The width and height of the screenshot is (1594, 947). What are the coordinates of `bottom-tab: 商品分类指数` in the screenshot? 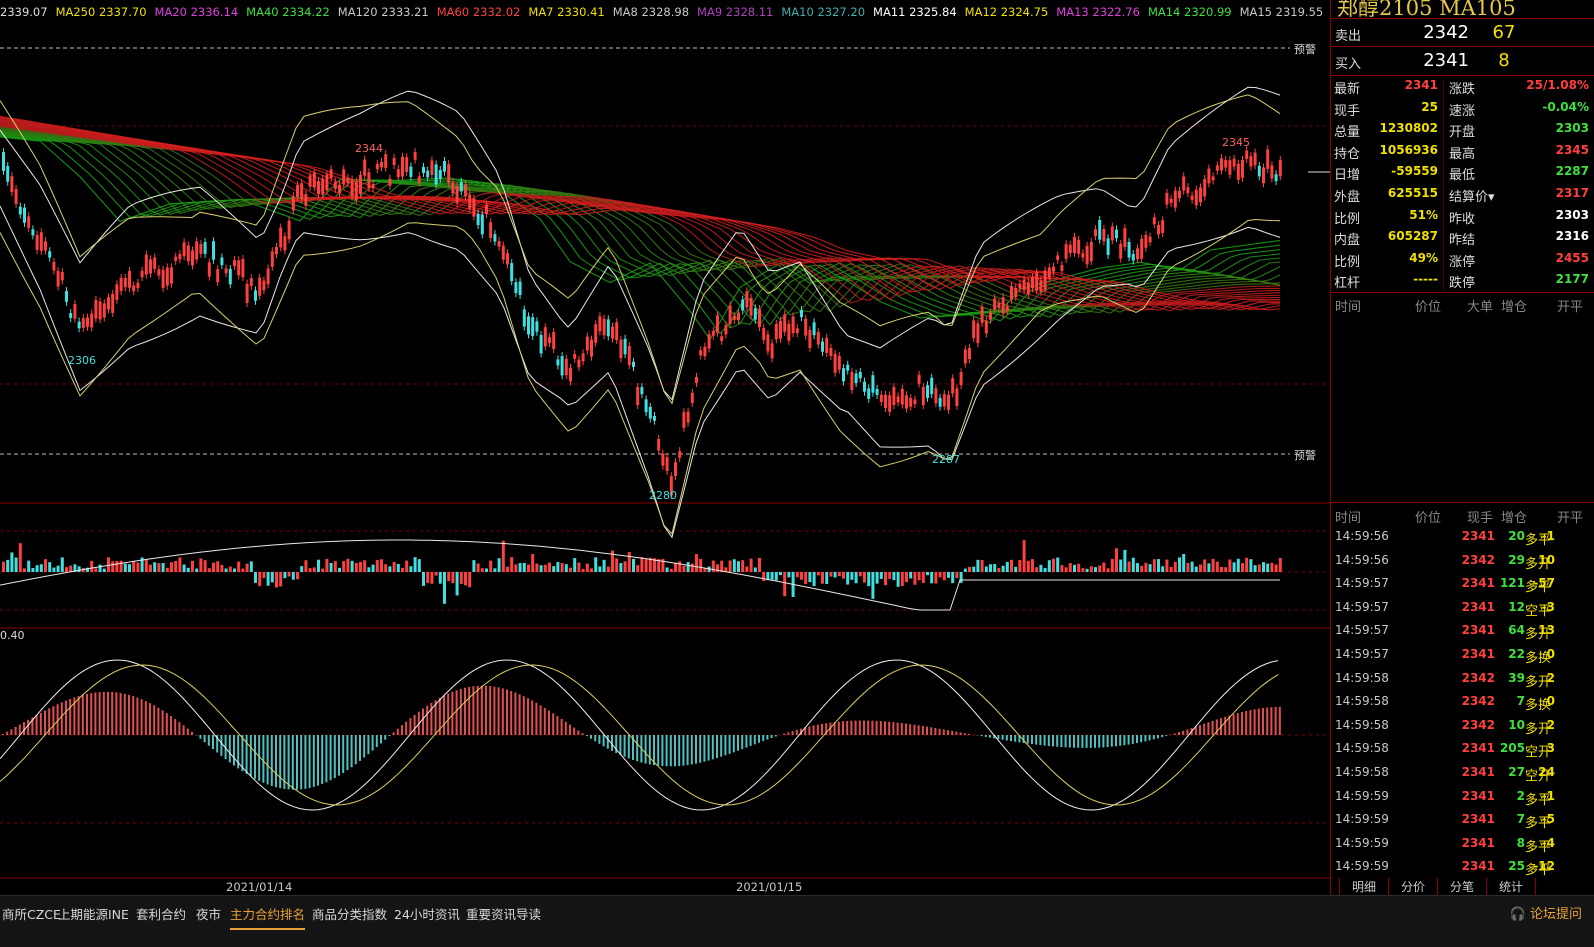 It's located at (349, 913).